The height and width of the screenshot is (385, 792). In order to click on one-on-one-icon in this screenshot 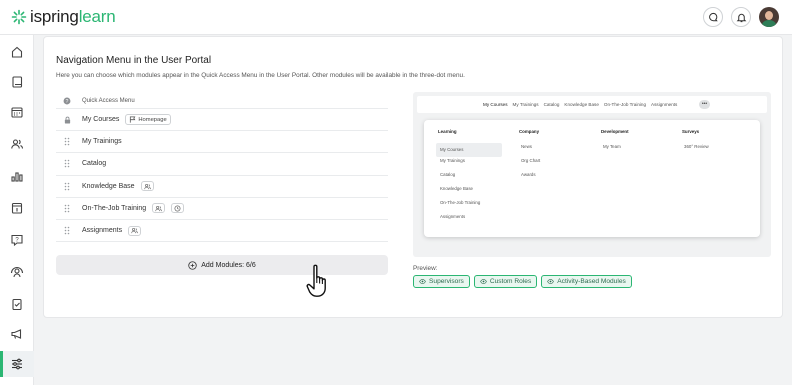, I will do `click(17, 208)`.